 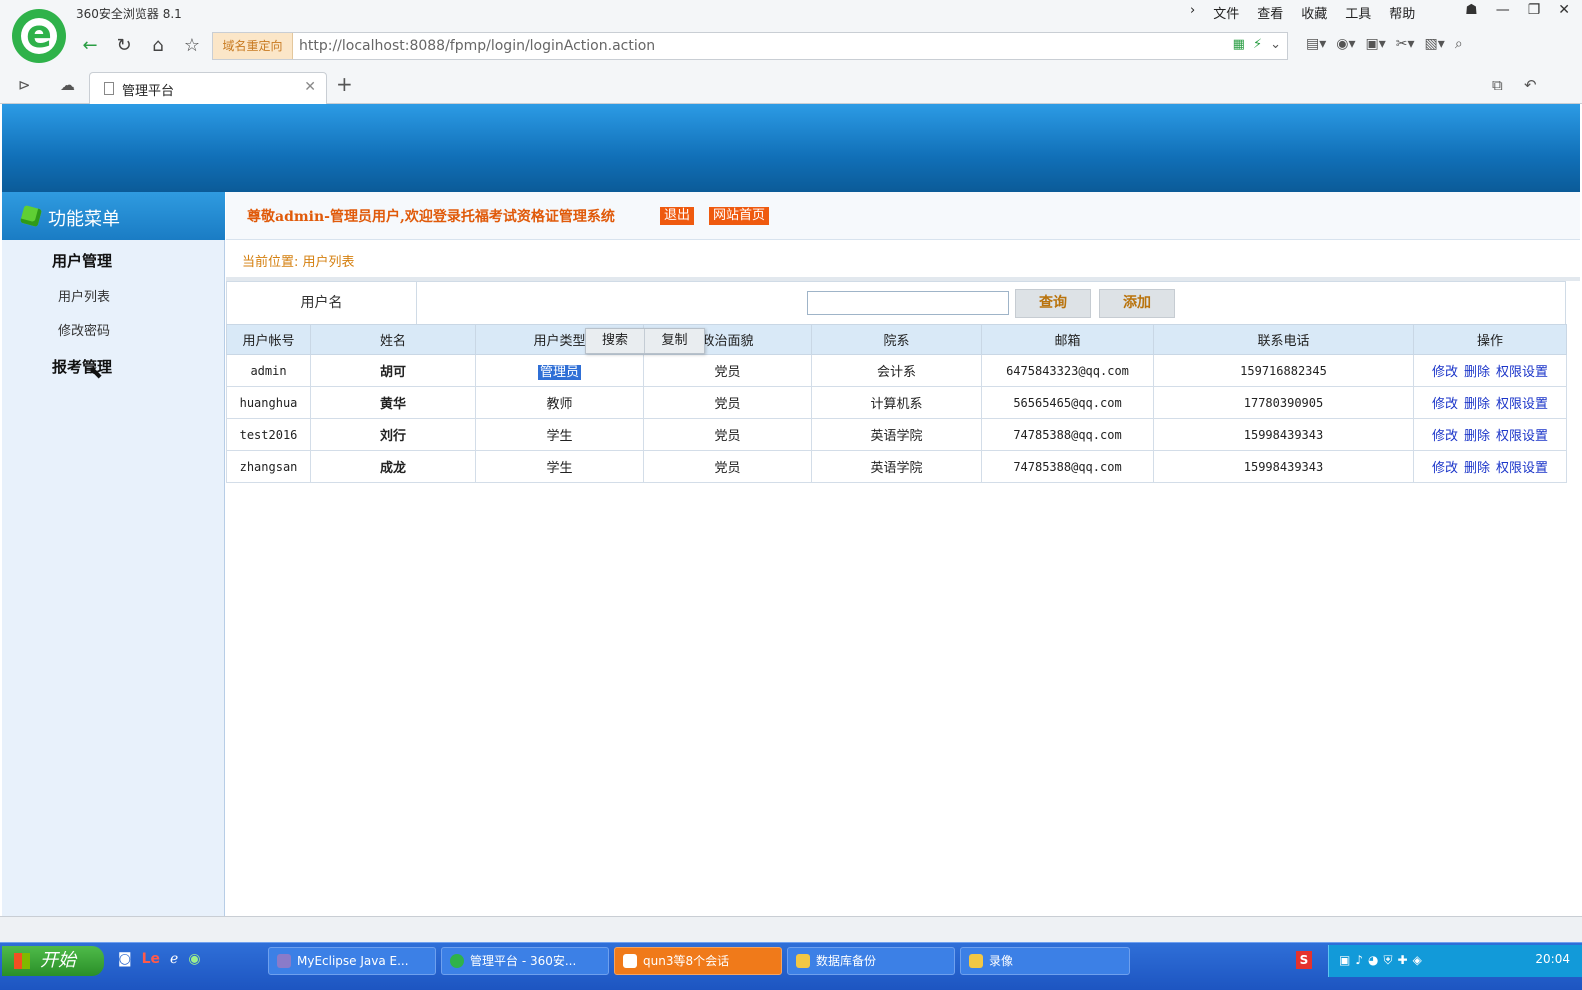 I want to click on start-button: 开始, so click(x=53, y=961).